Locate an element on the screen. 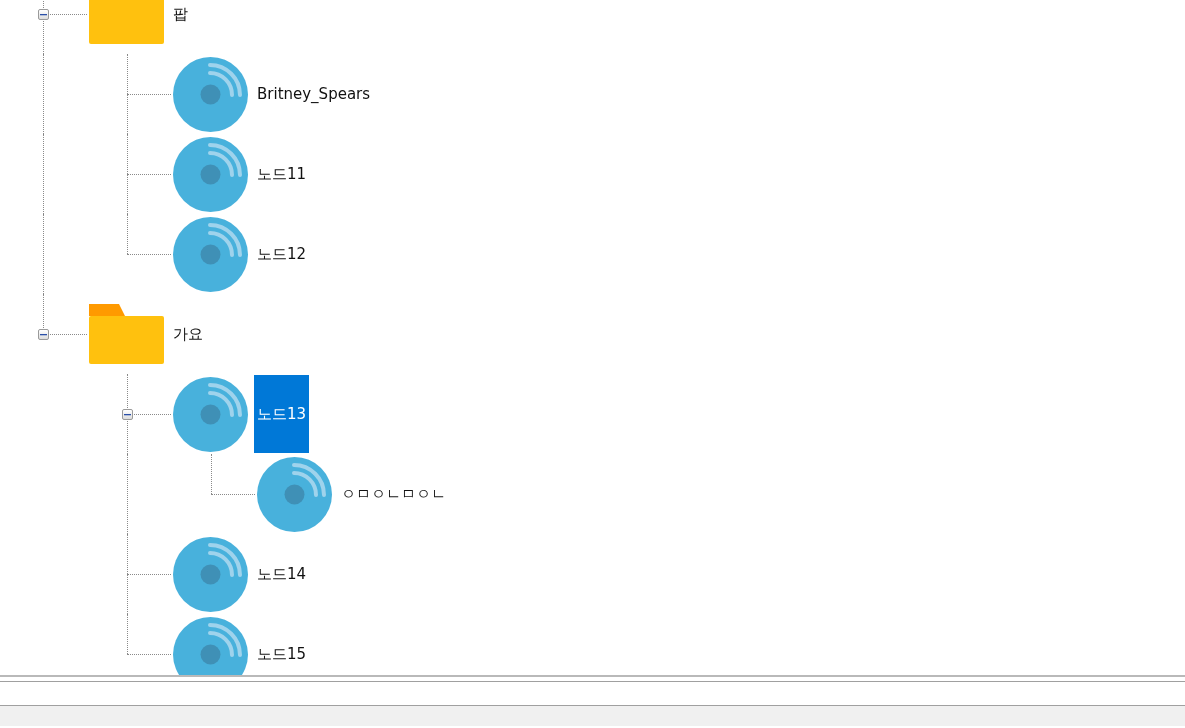  tree-item-label: 팝 is located at coordinates (180, 14).